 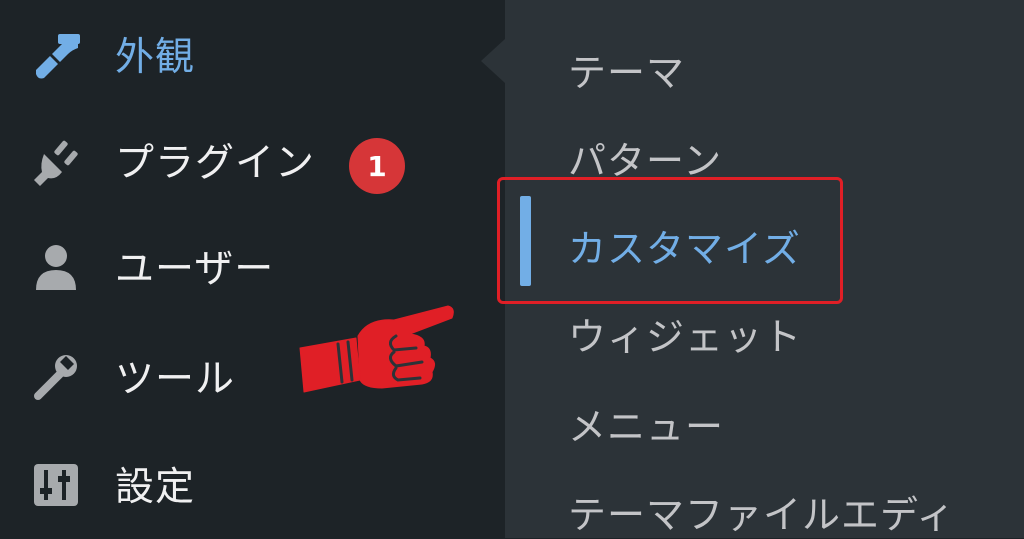 What do you see at coordinates (761, 511) in the screenshot?
I see `submenu-item-theme-file-editor: テーマファイルエディ` at bounding box center [761, 511].